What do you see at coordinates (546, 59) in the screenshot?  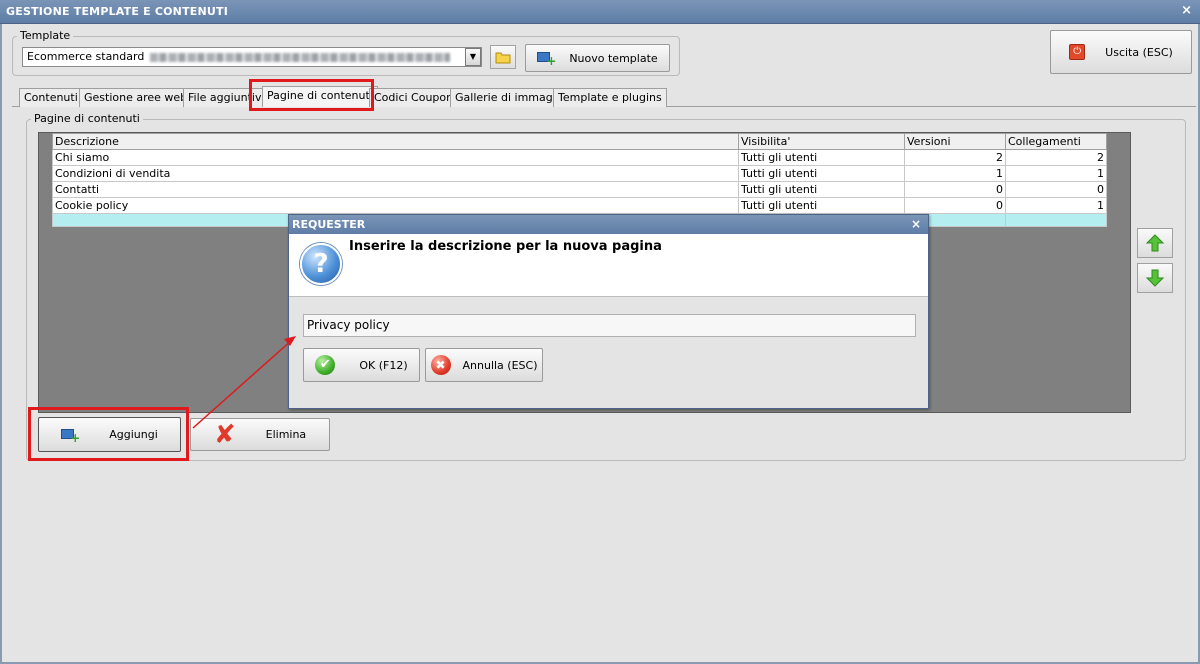 I see `add-monitor-icon: +` at bounding box center [546, 59].